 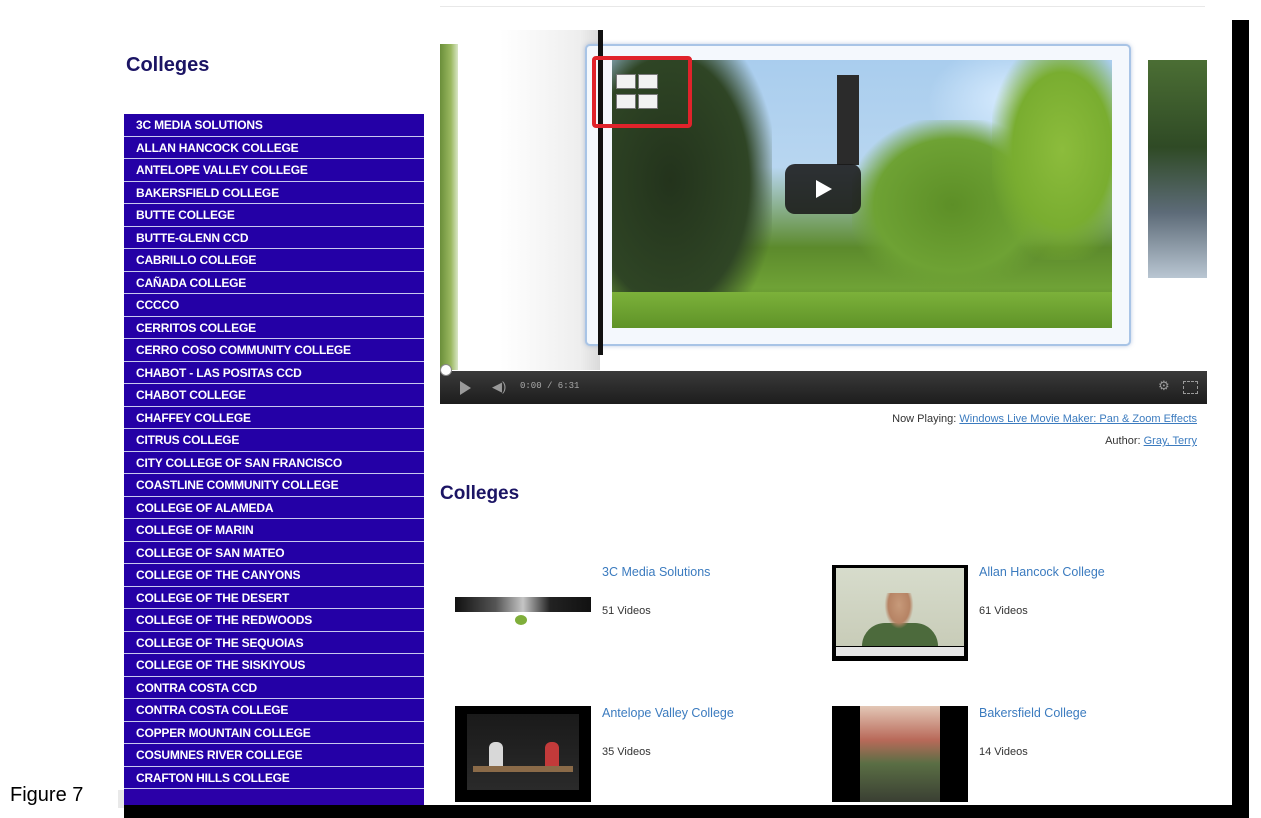 What do you see at coordinates (822, 6) in the screenshot?
I see `top-divider` at bounding box center [822, 6].